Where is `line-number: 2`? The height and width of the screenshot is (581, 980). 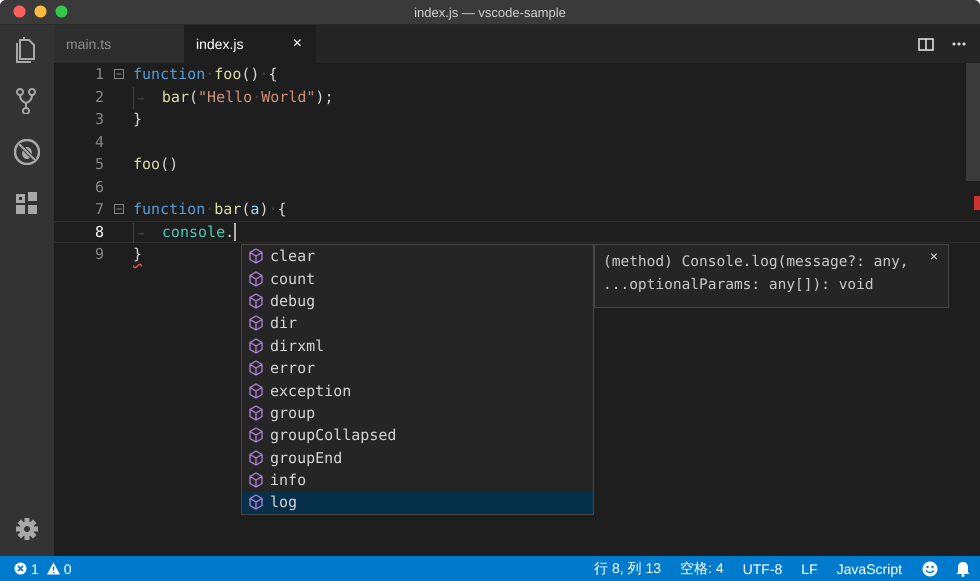 line-number: 2 is located at coordinates (99, 97).